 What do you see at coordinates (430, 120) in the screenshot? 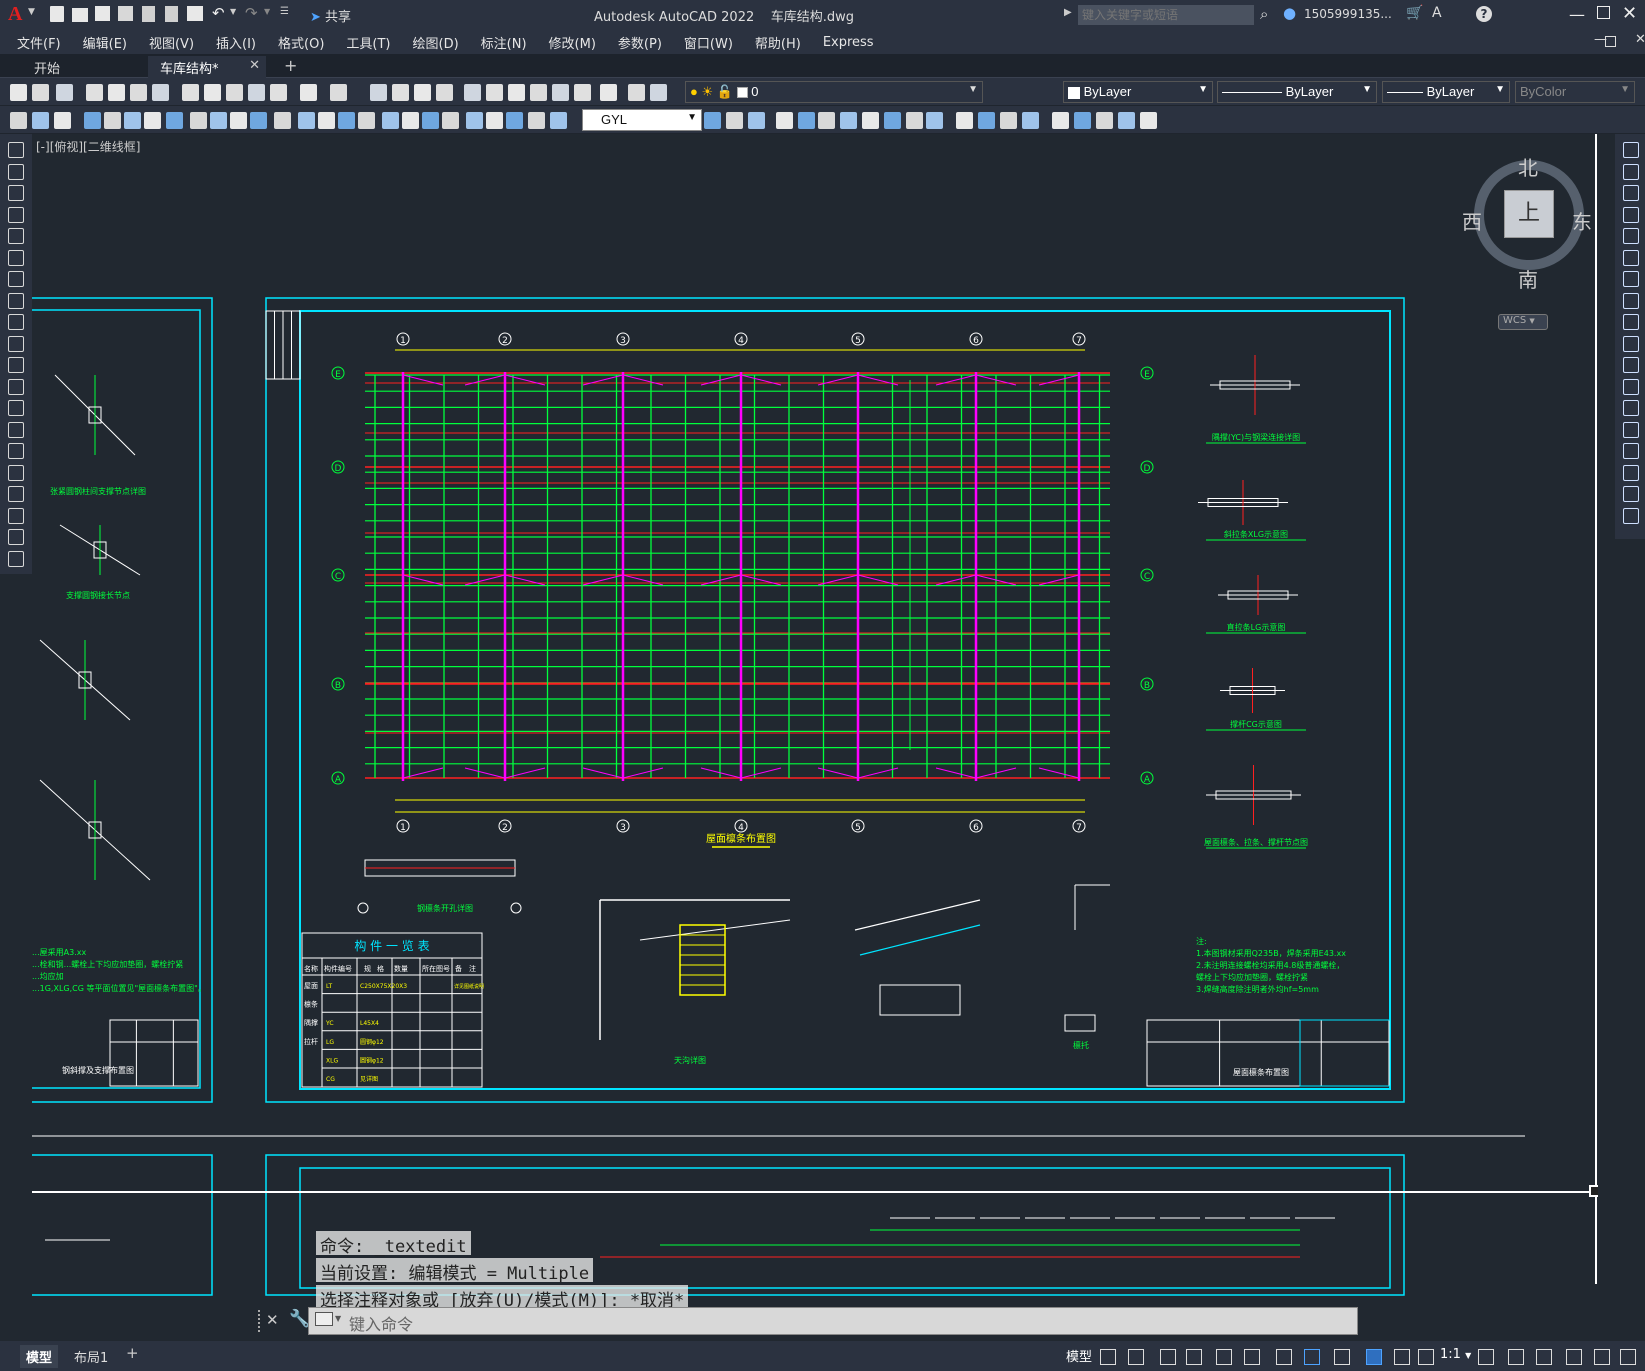
I see `toolbar2-command-20-icon` at bounding box center [430, 120].